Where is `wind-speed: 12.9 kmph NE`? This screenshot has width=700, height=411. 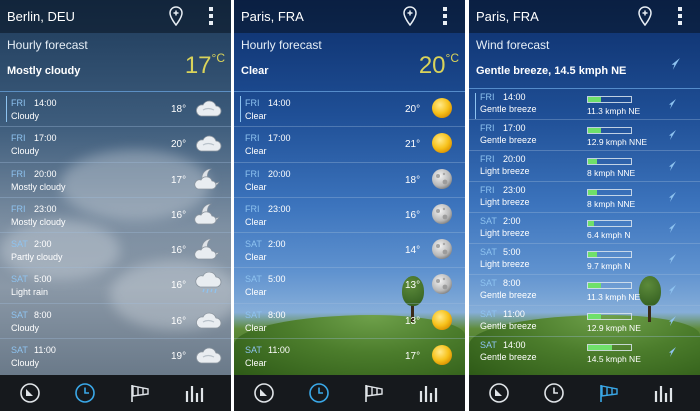 wind-speed: 12.9 kmph NE is located at coordinates (614, 328).